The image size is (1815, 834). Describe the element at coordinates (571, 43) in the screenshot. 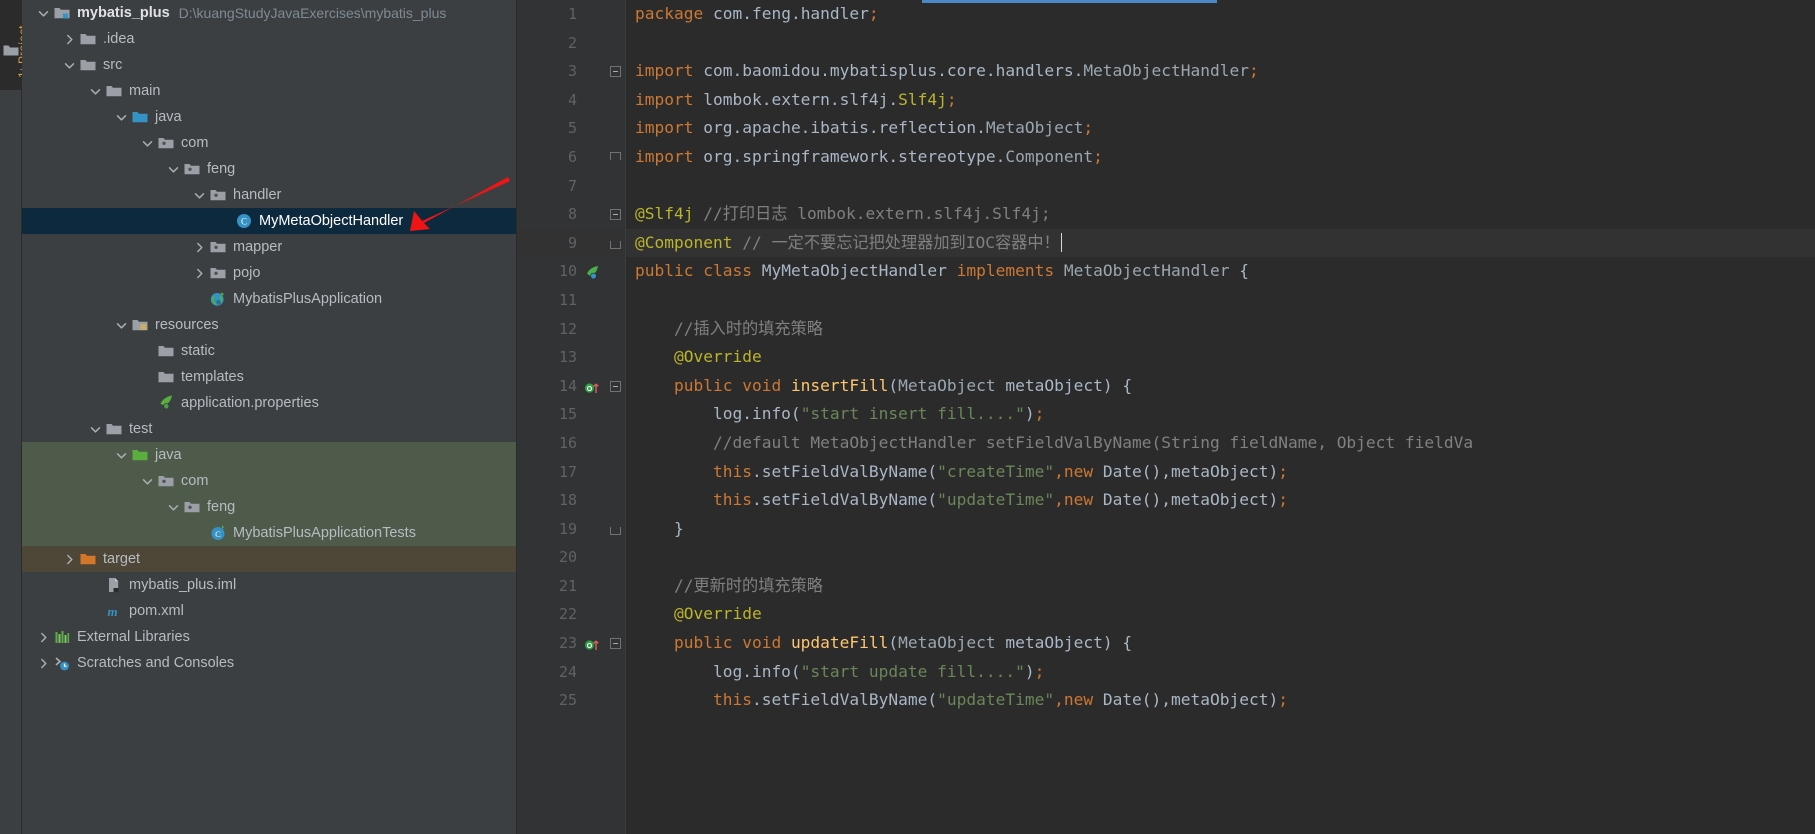

I see `gutter-line: 2` at that location.